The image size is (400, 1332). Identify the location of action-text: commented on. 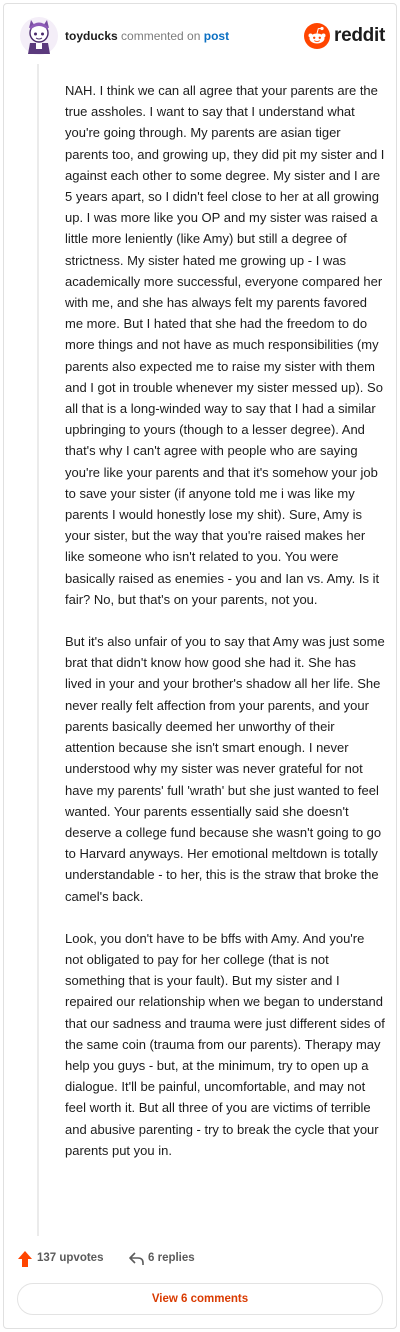
(161, 36).